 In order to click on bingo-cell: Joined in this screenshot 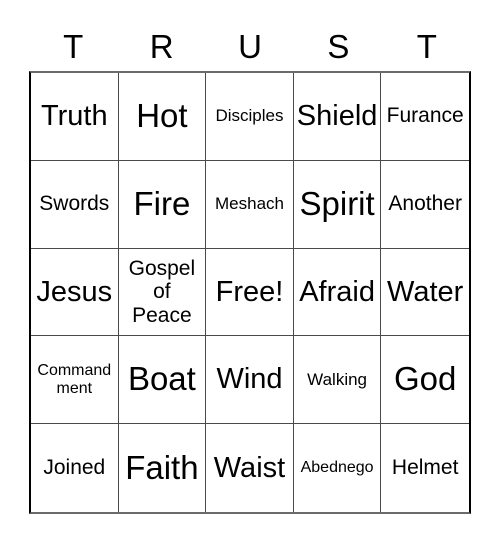, I will do `click(75, 468)`.